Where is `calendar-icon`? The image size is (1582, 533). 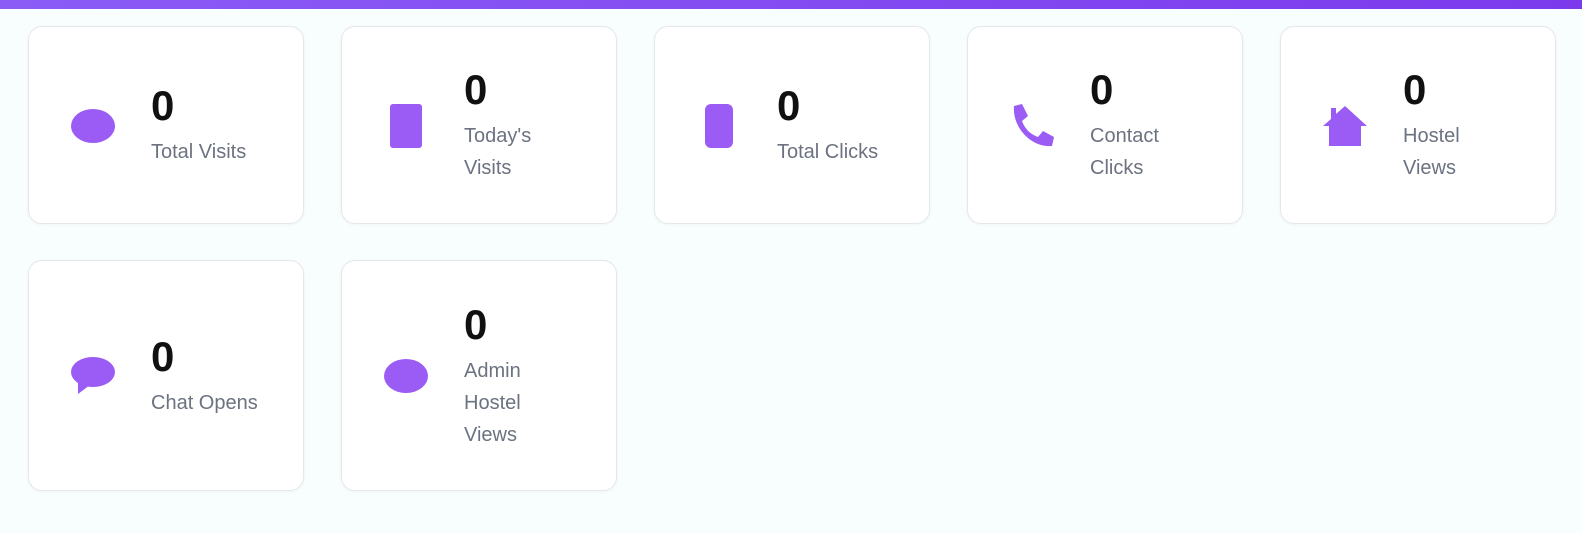
calendar-icon is located at coordinates (406, 126).